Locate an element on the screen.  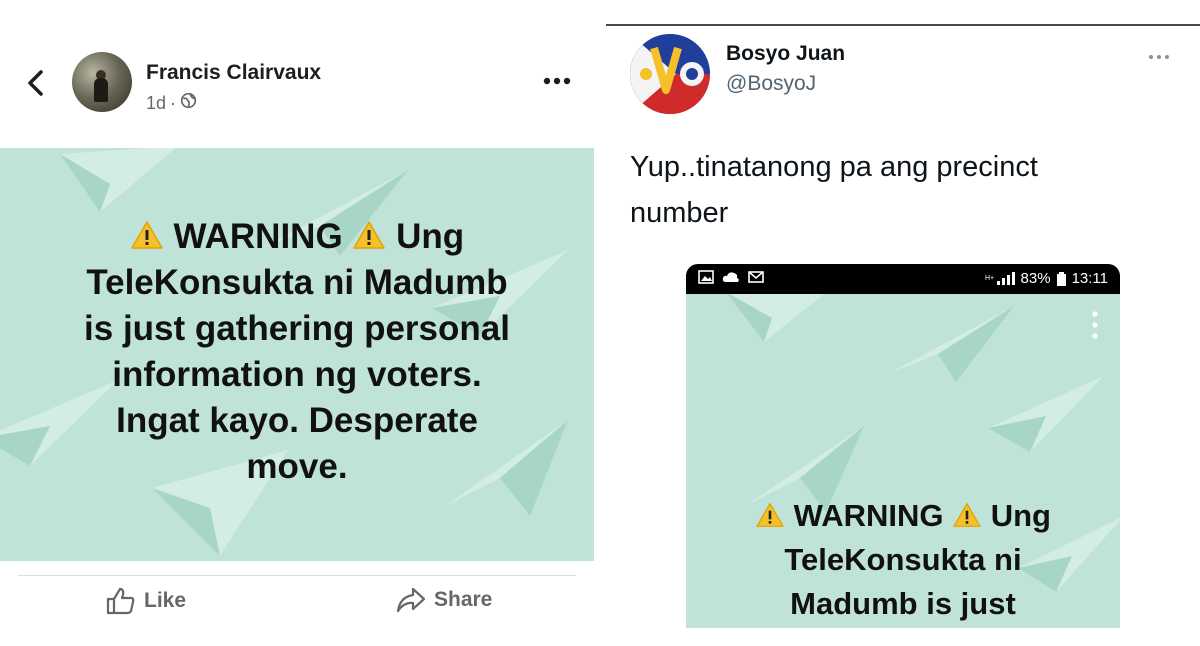
warning-line-1: WARNING Ung is located at coordinates (297, 237).